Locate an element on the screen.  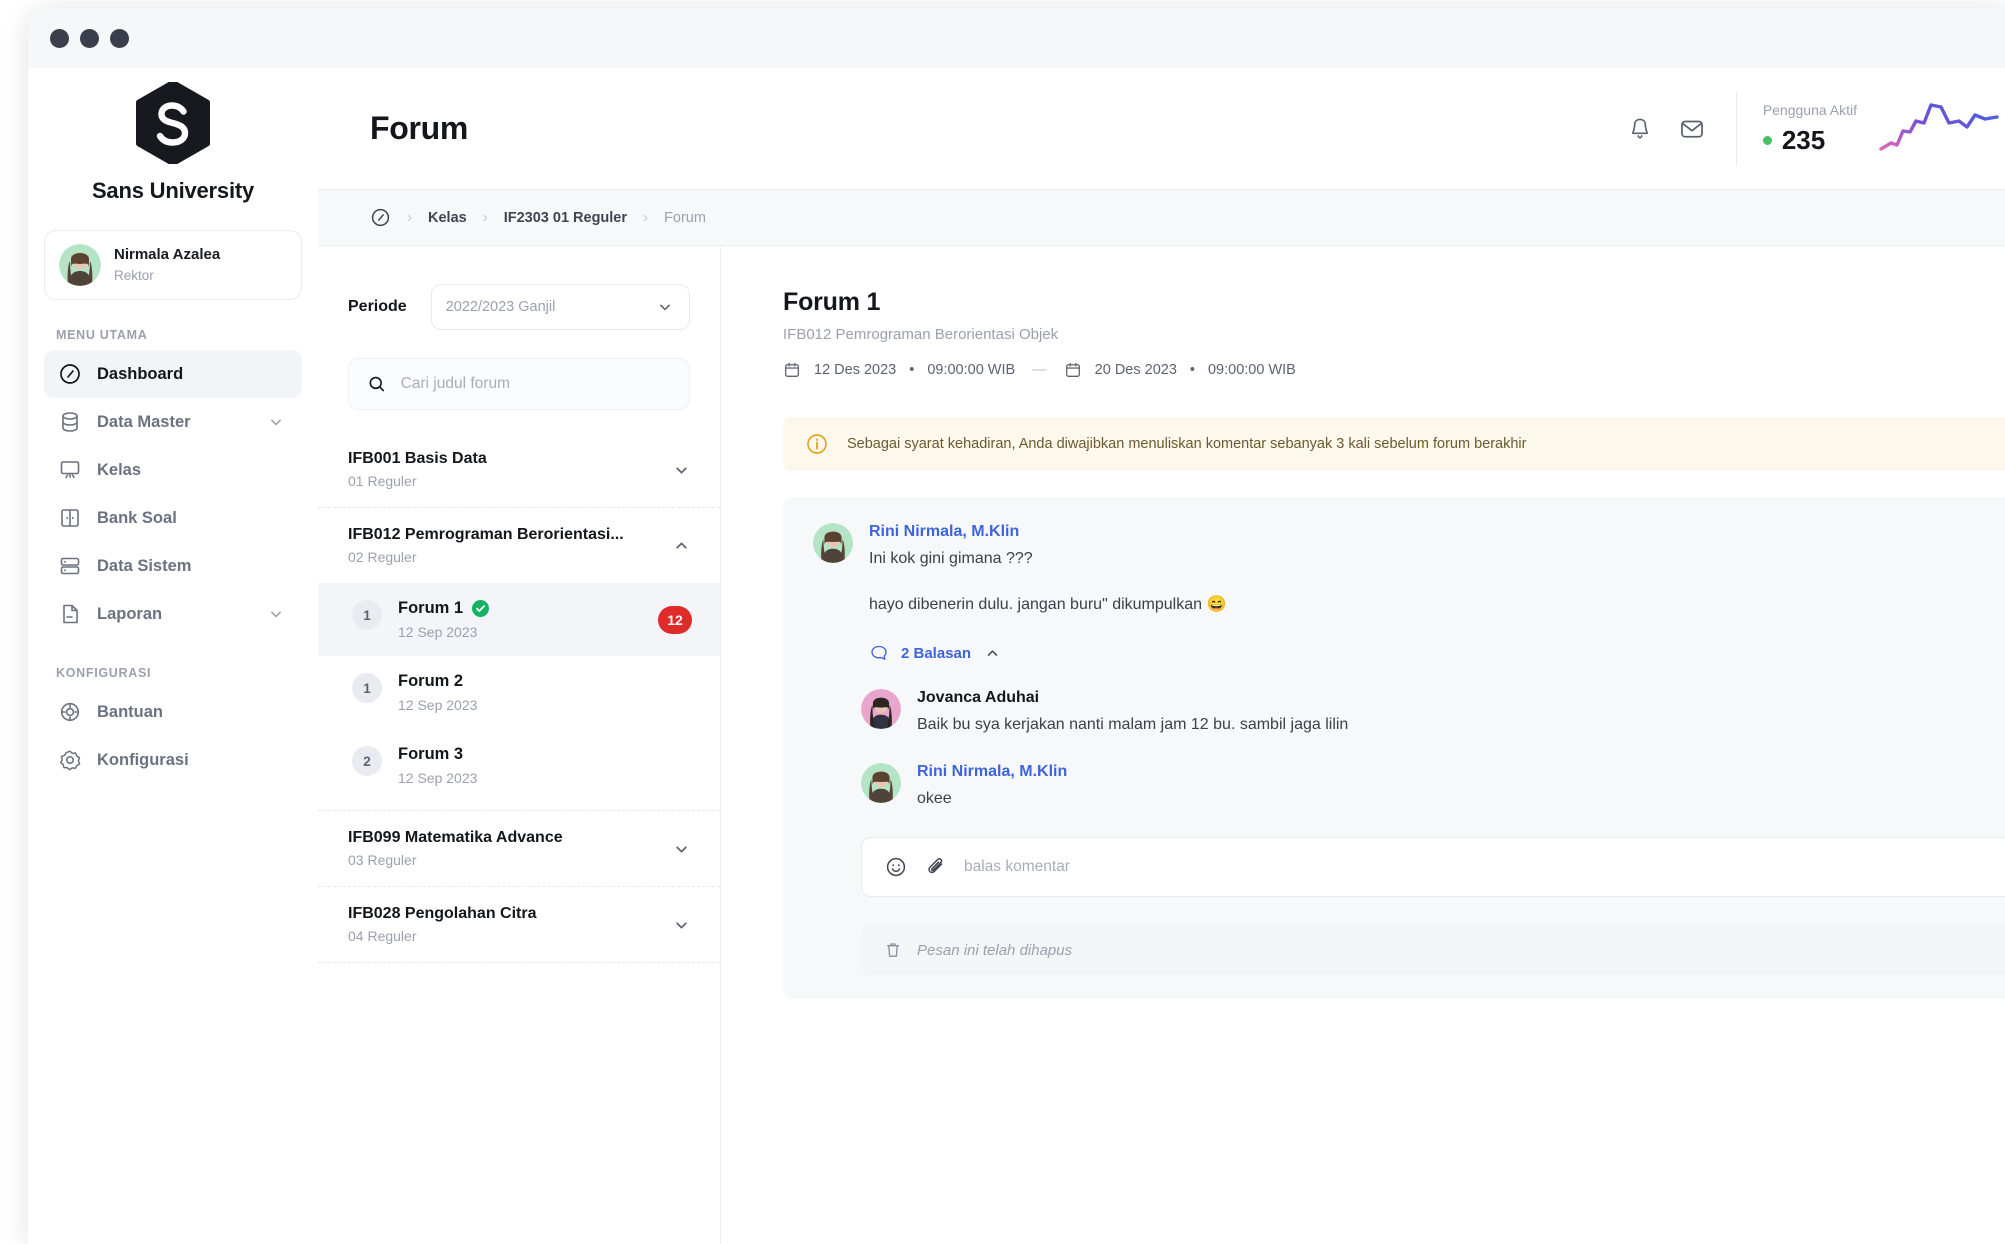
sidebar-item-label: Konfigurasi is located at coordinates (143, 759).